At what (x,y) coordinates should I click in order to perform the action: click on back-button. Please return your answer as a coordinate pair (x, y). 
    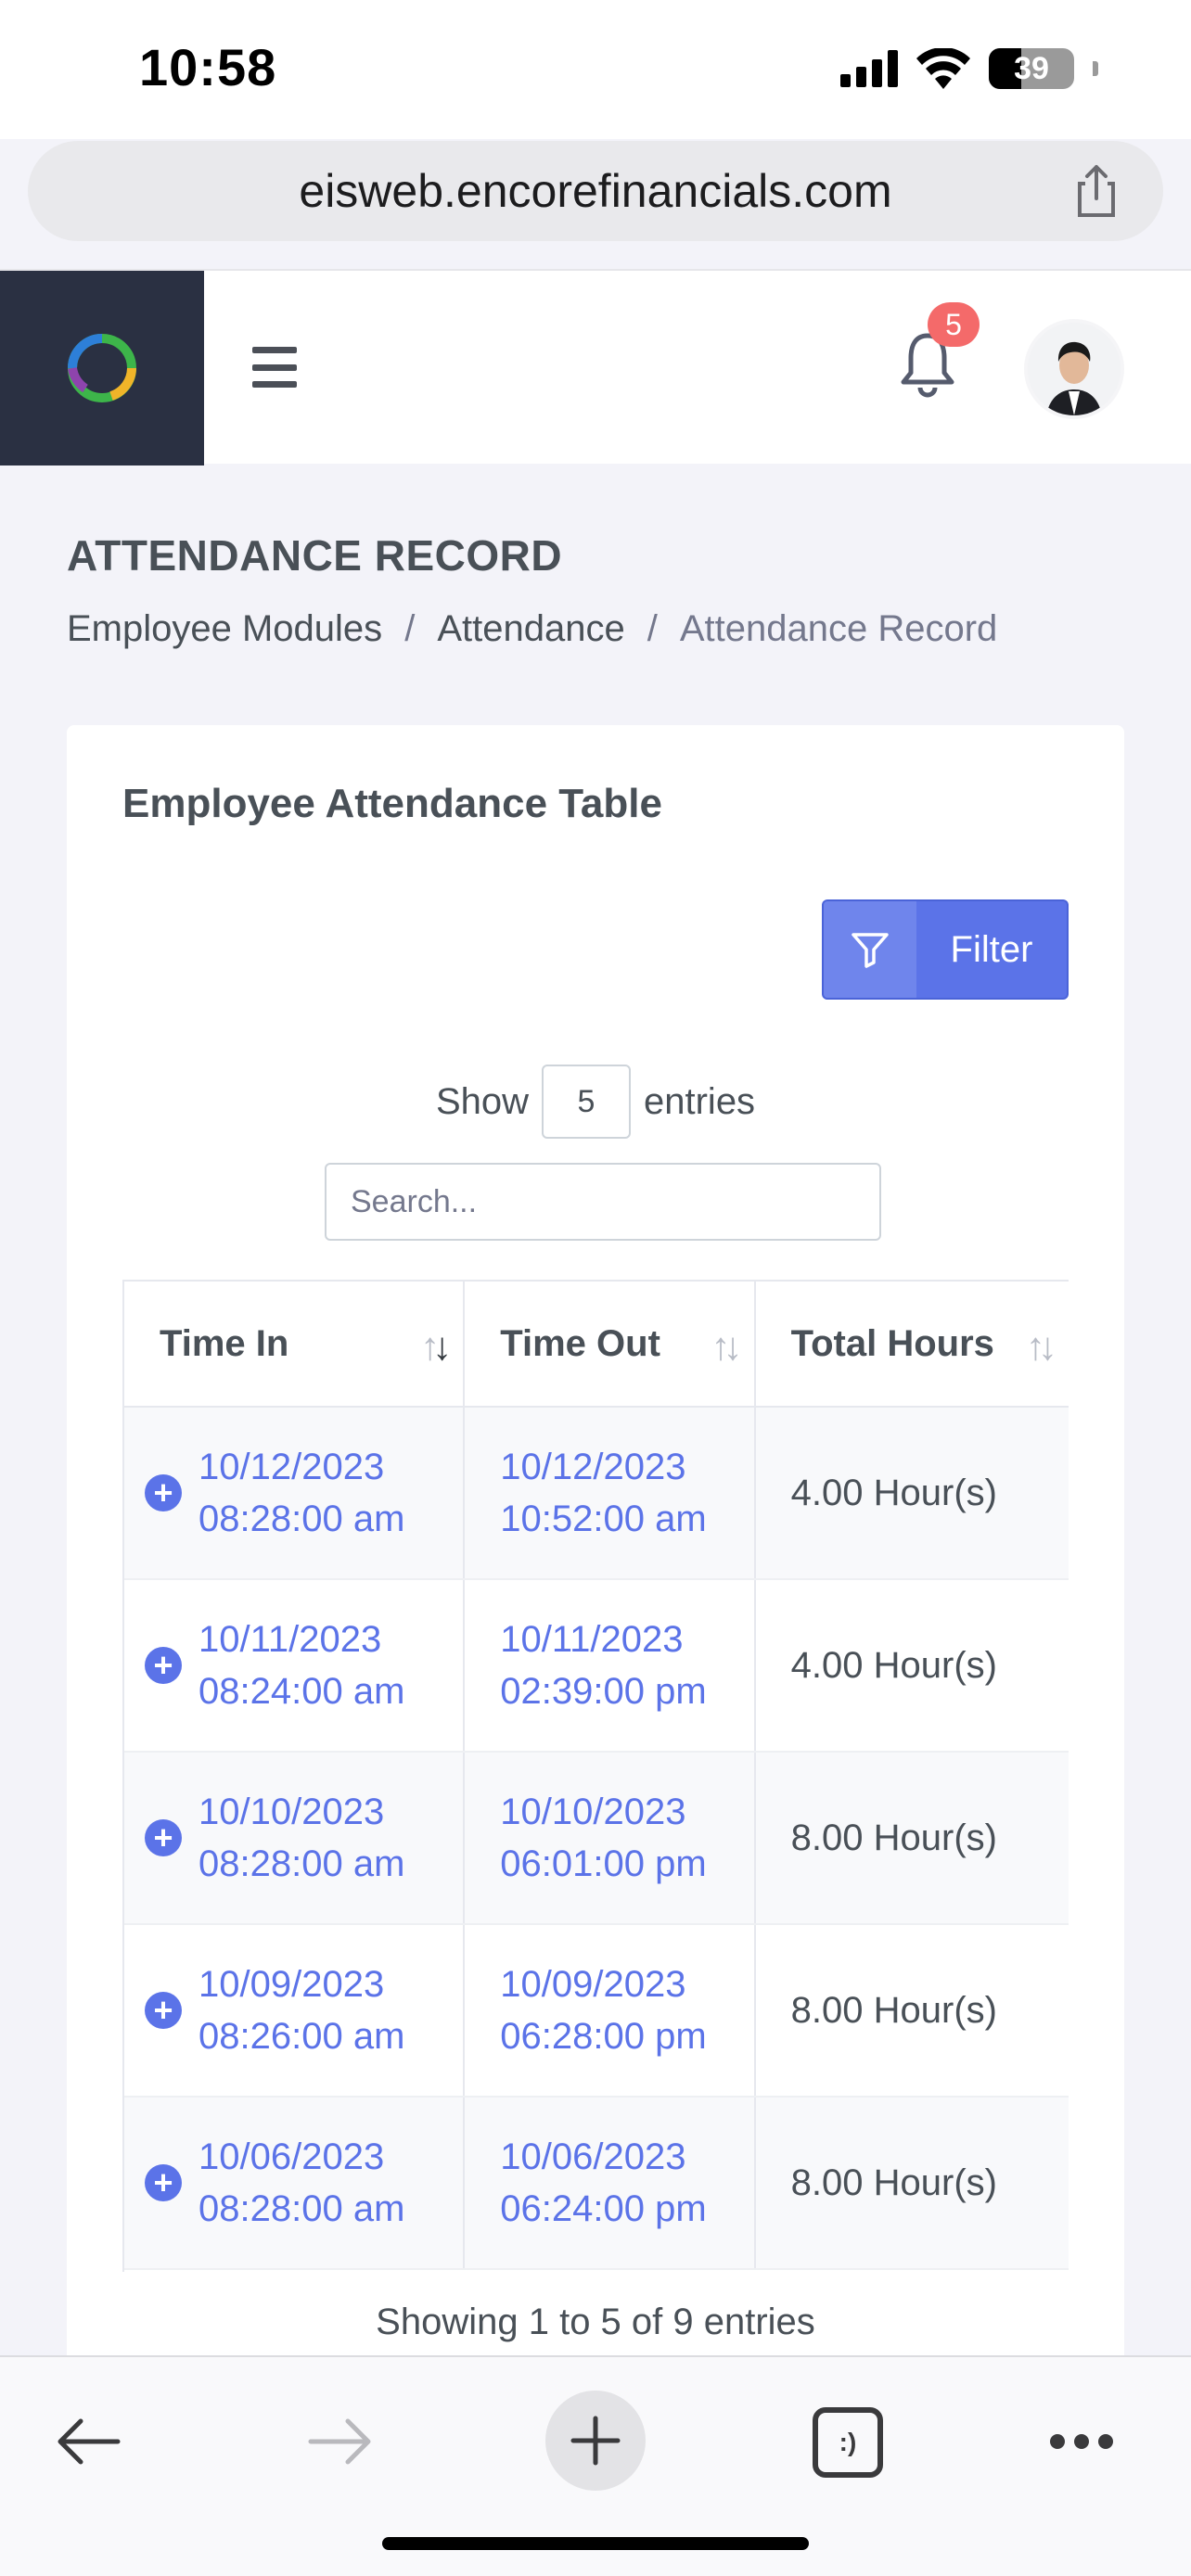
    Looking at the image, I should click on (88, 2442).